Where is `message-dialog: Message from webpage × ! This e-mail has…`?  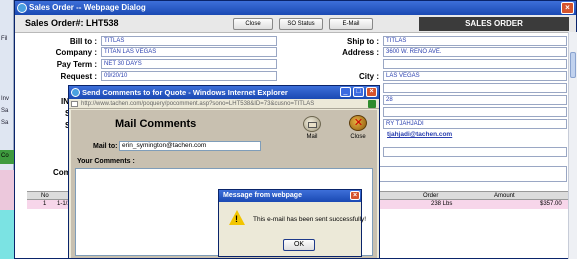 message-dialog: Message from webpage × ! This e-mail has… is located at coordinates (292, 223).